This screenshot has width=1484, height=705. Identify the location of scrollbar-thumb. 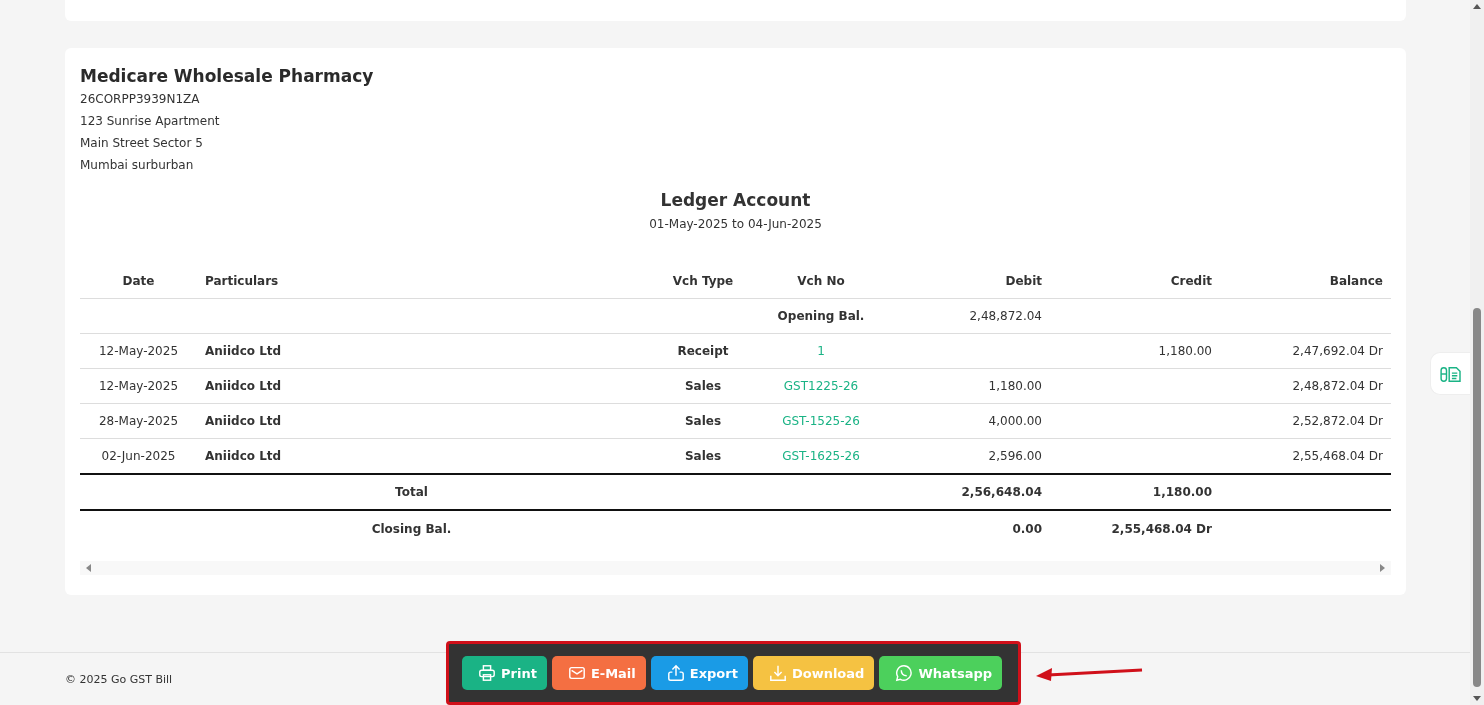
(1477, 497).